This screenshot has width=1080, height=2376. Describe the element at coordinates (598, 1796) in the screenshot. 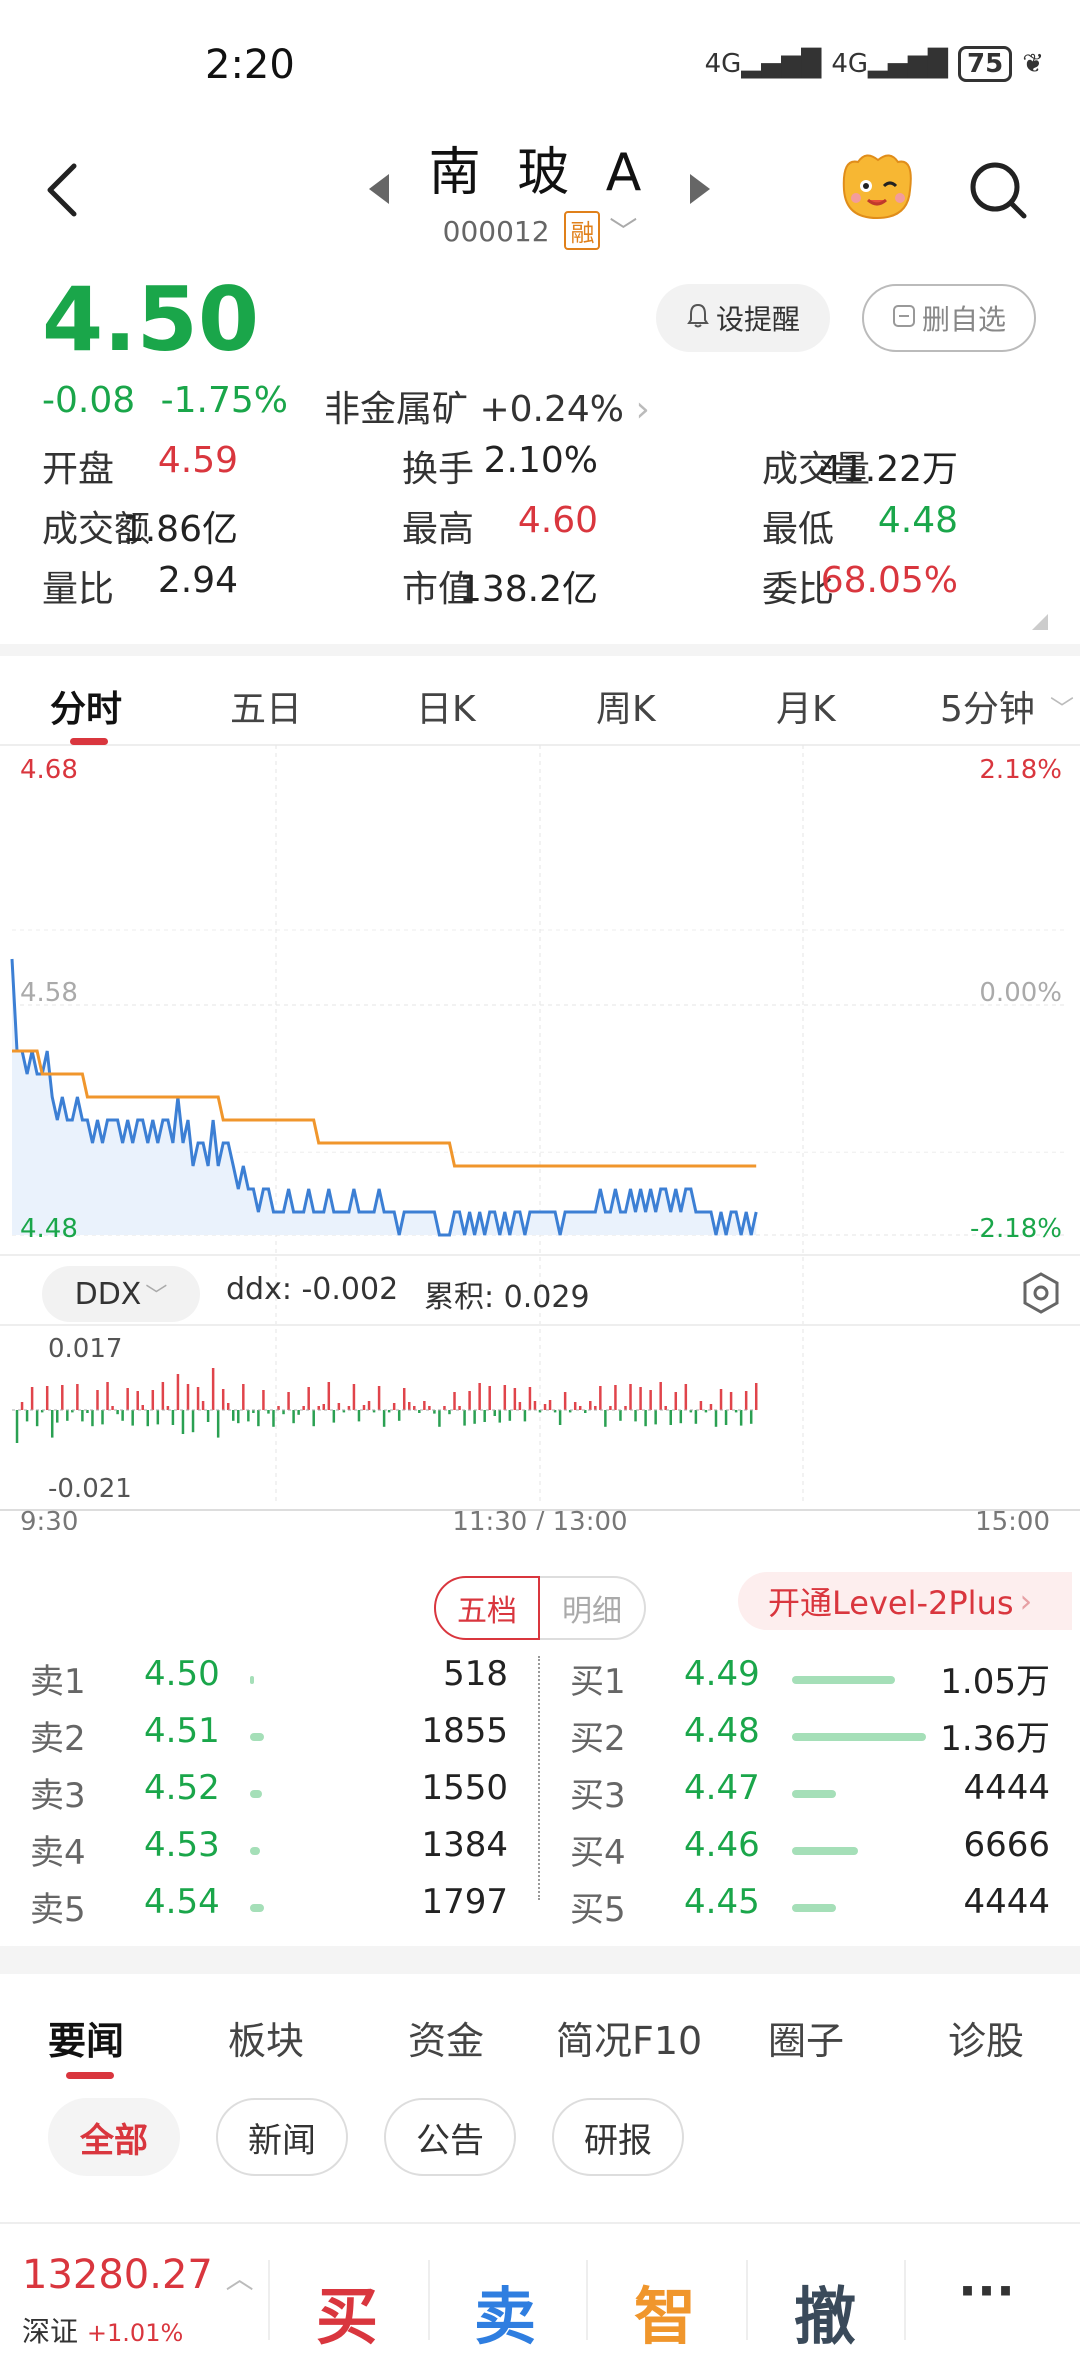

I see `bid-label: 买3` at that location.